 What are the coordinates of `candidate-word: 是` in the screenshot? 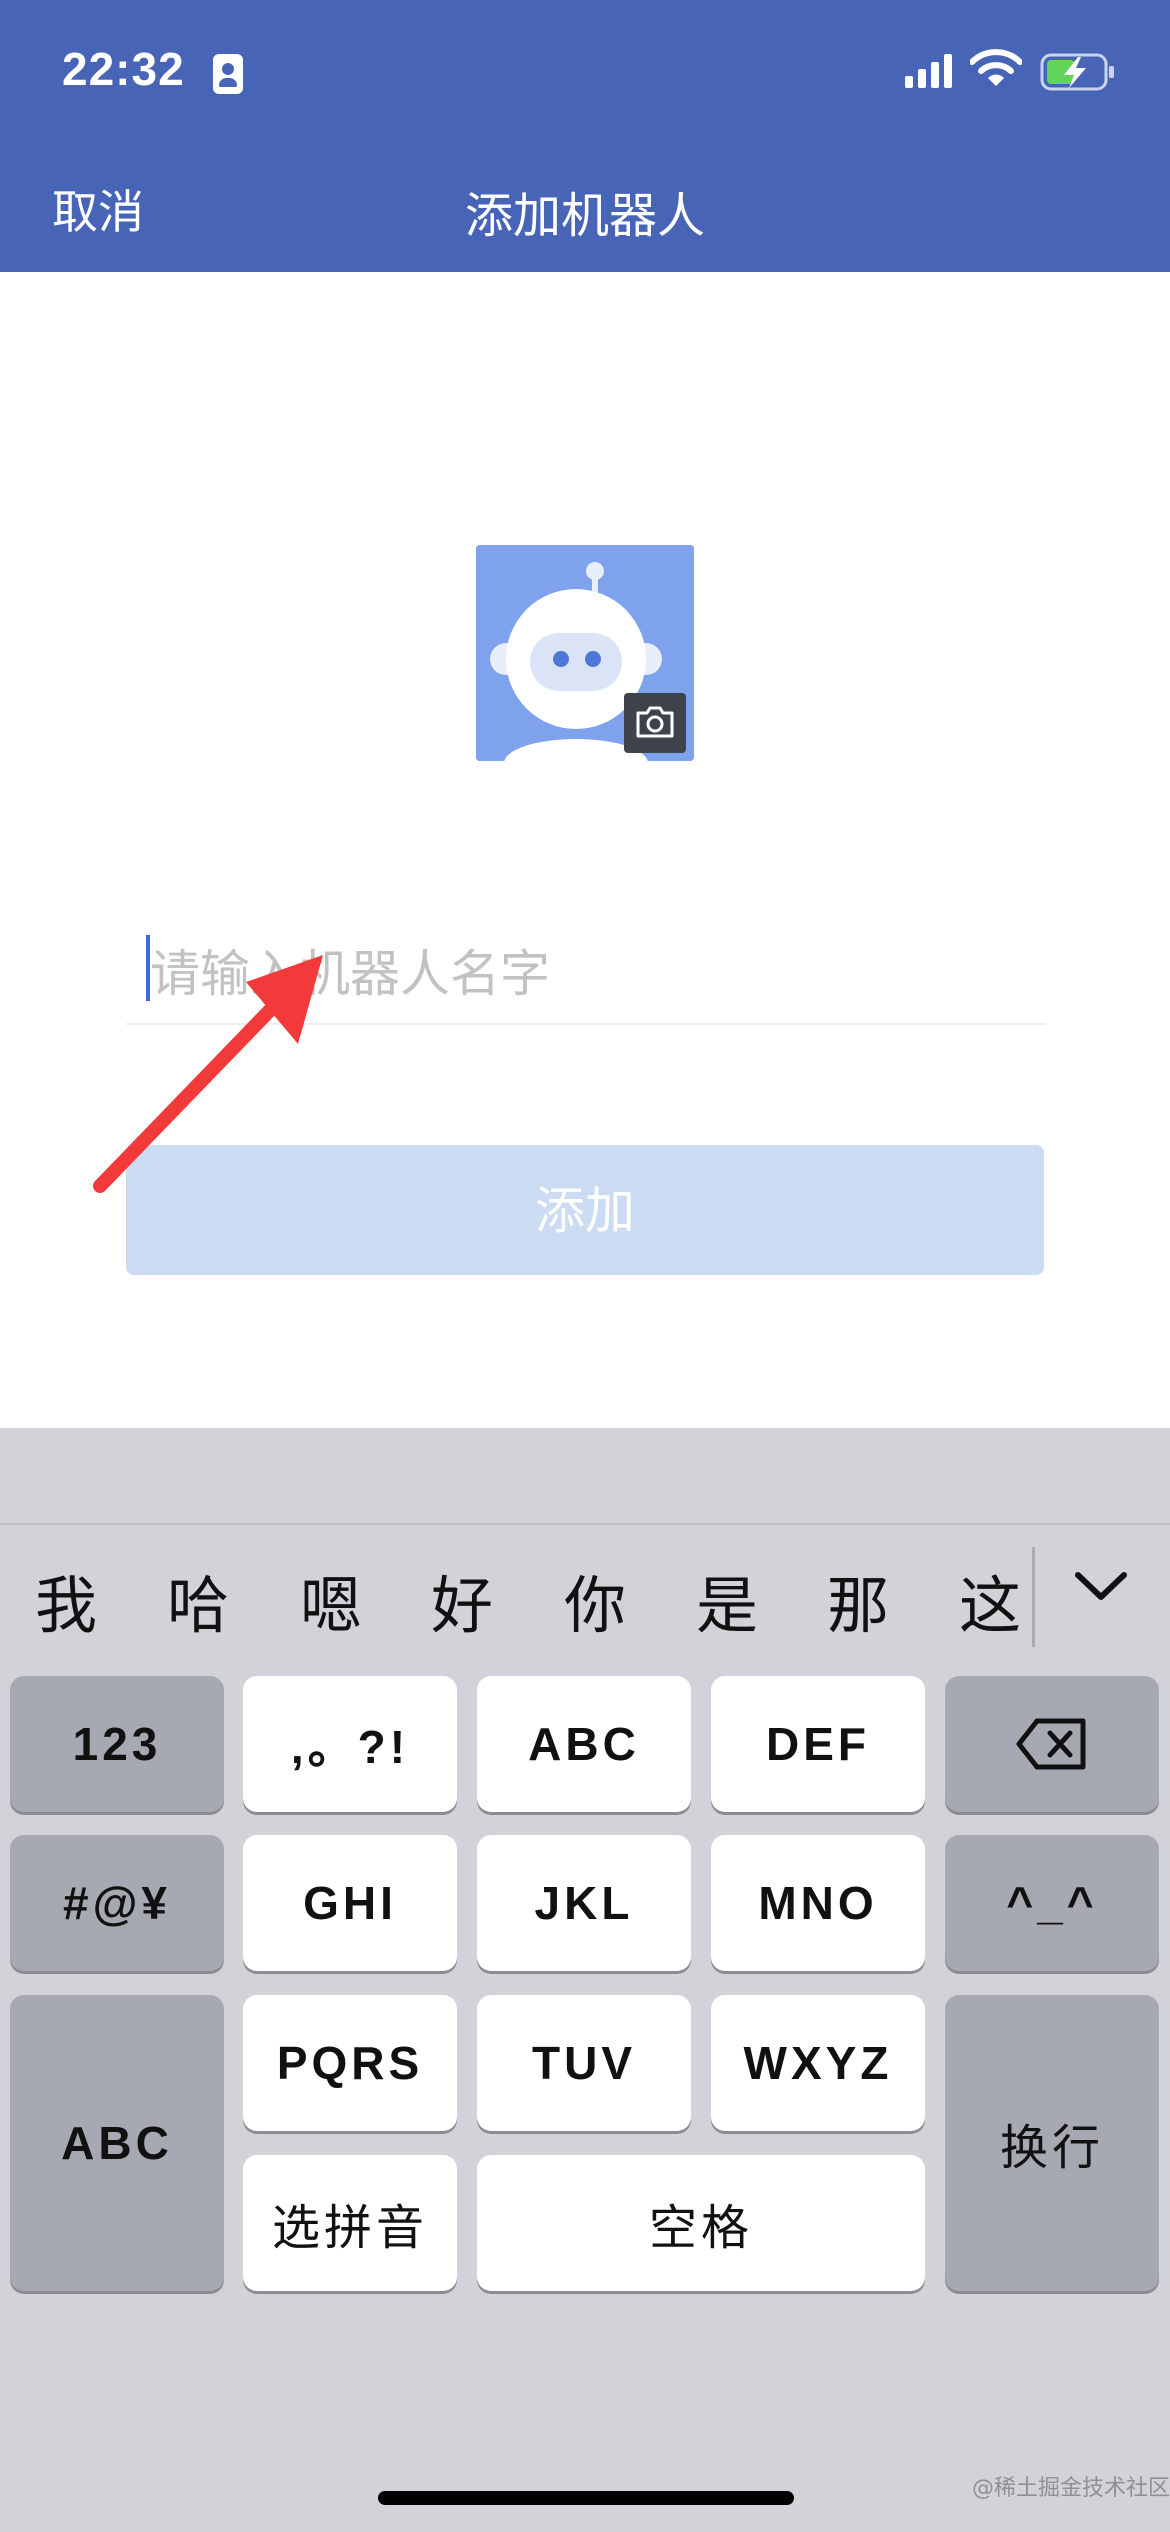 It's located at (727, 1600).